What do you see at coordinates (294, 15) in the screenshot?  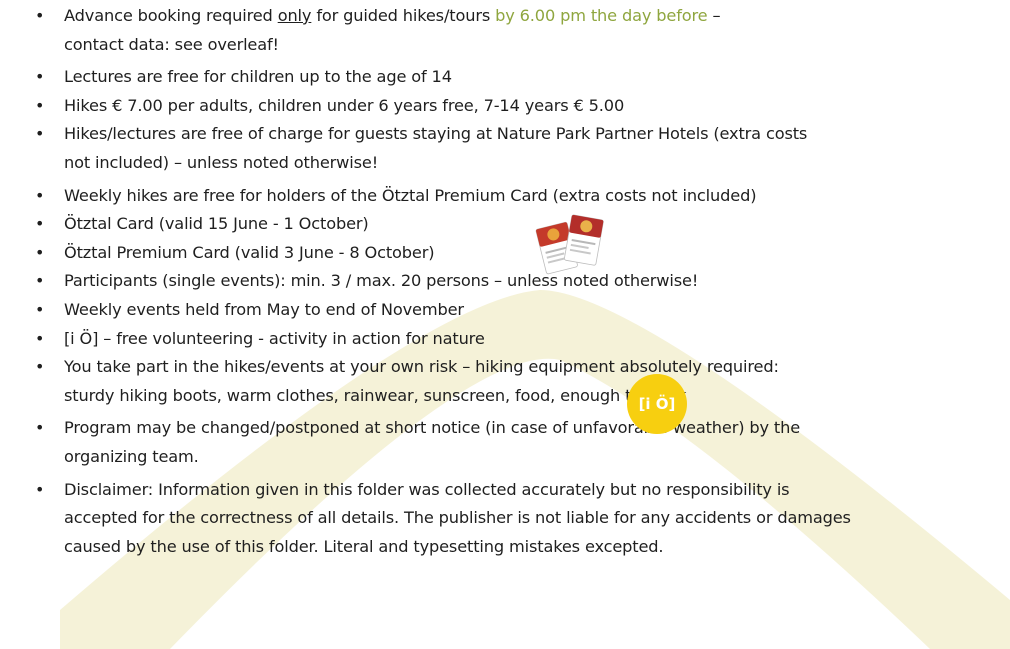 I see `emphasis-only: only` at bounding box center [294, 15].